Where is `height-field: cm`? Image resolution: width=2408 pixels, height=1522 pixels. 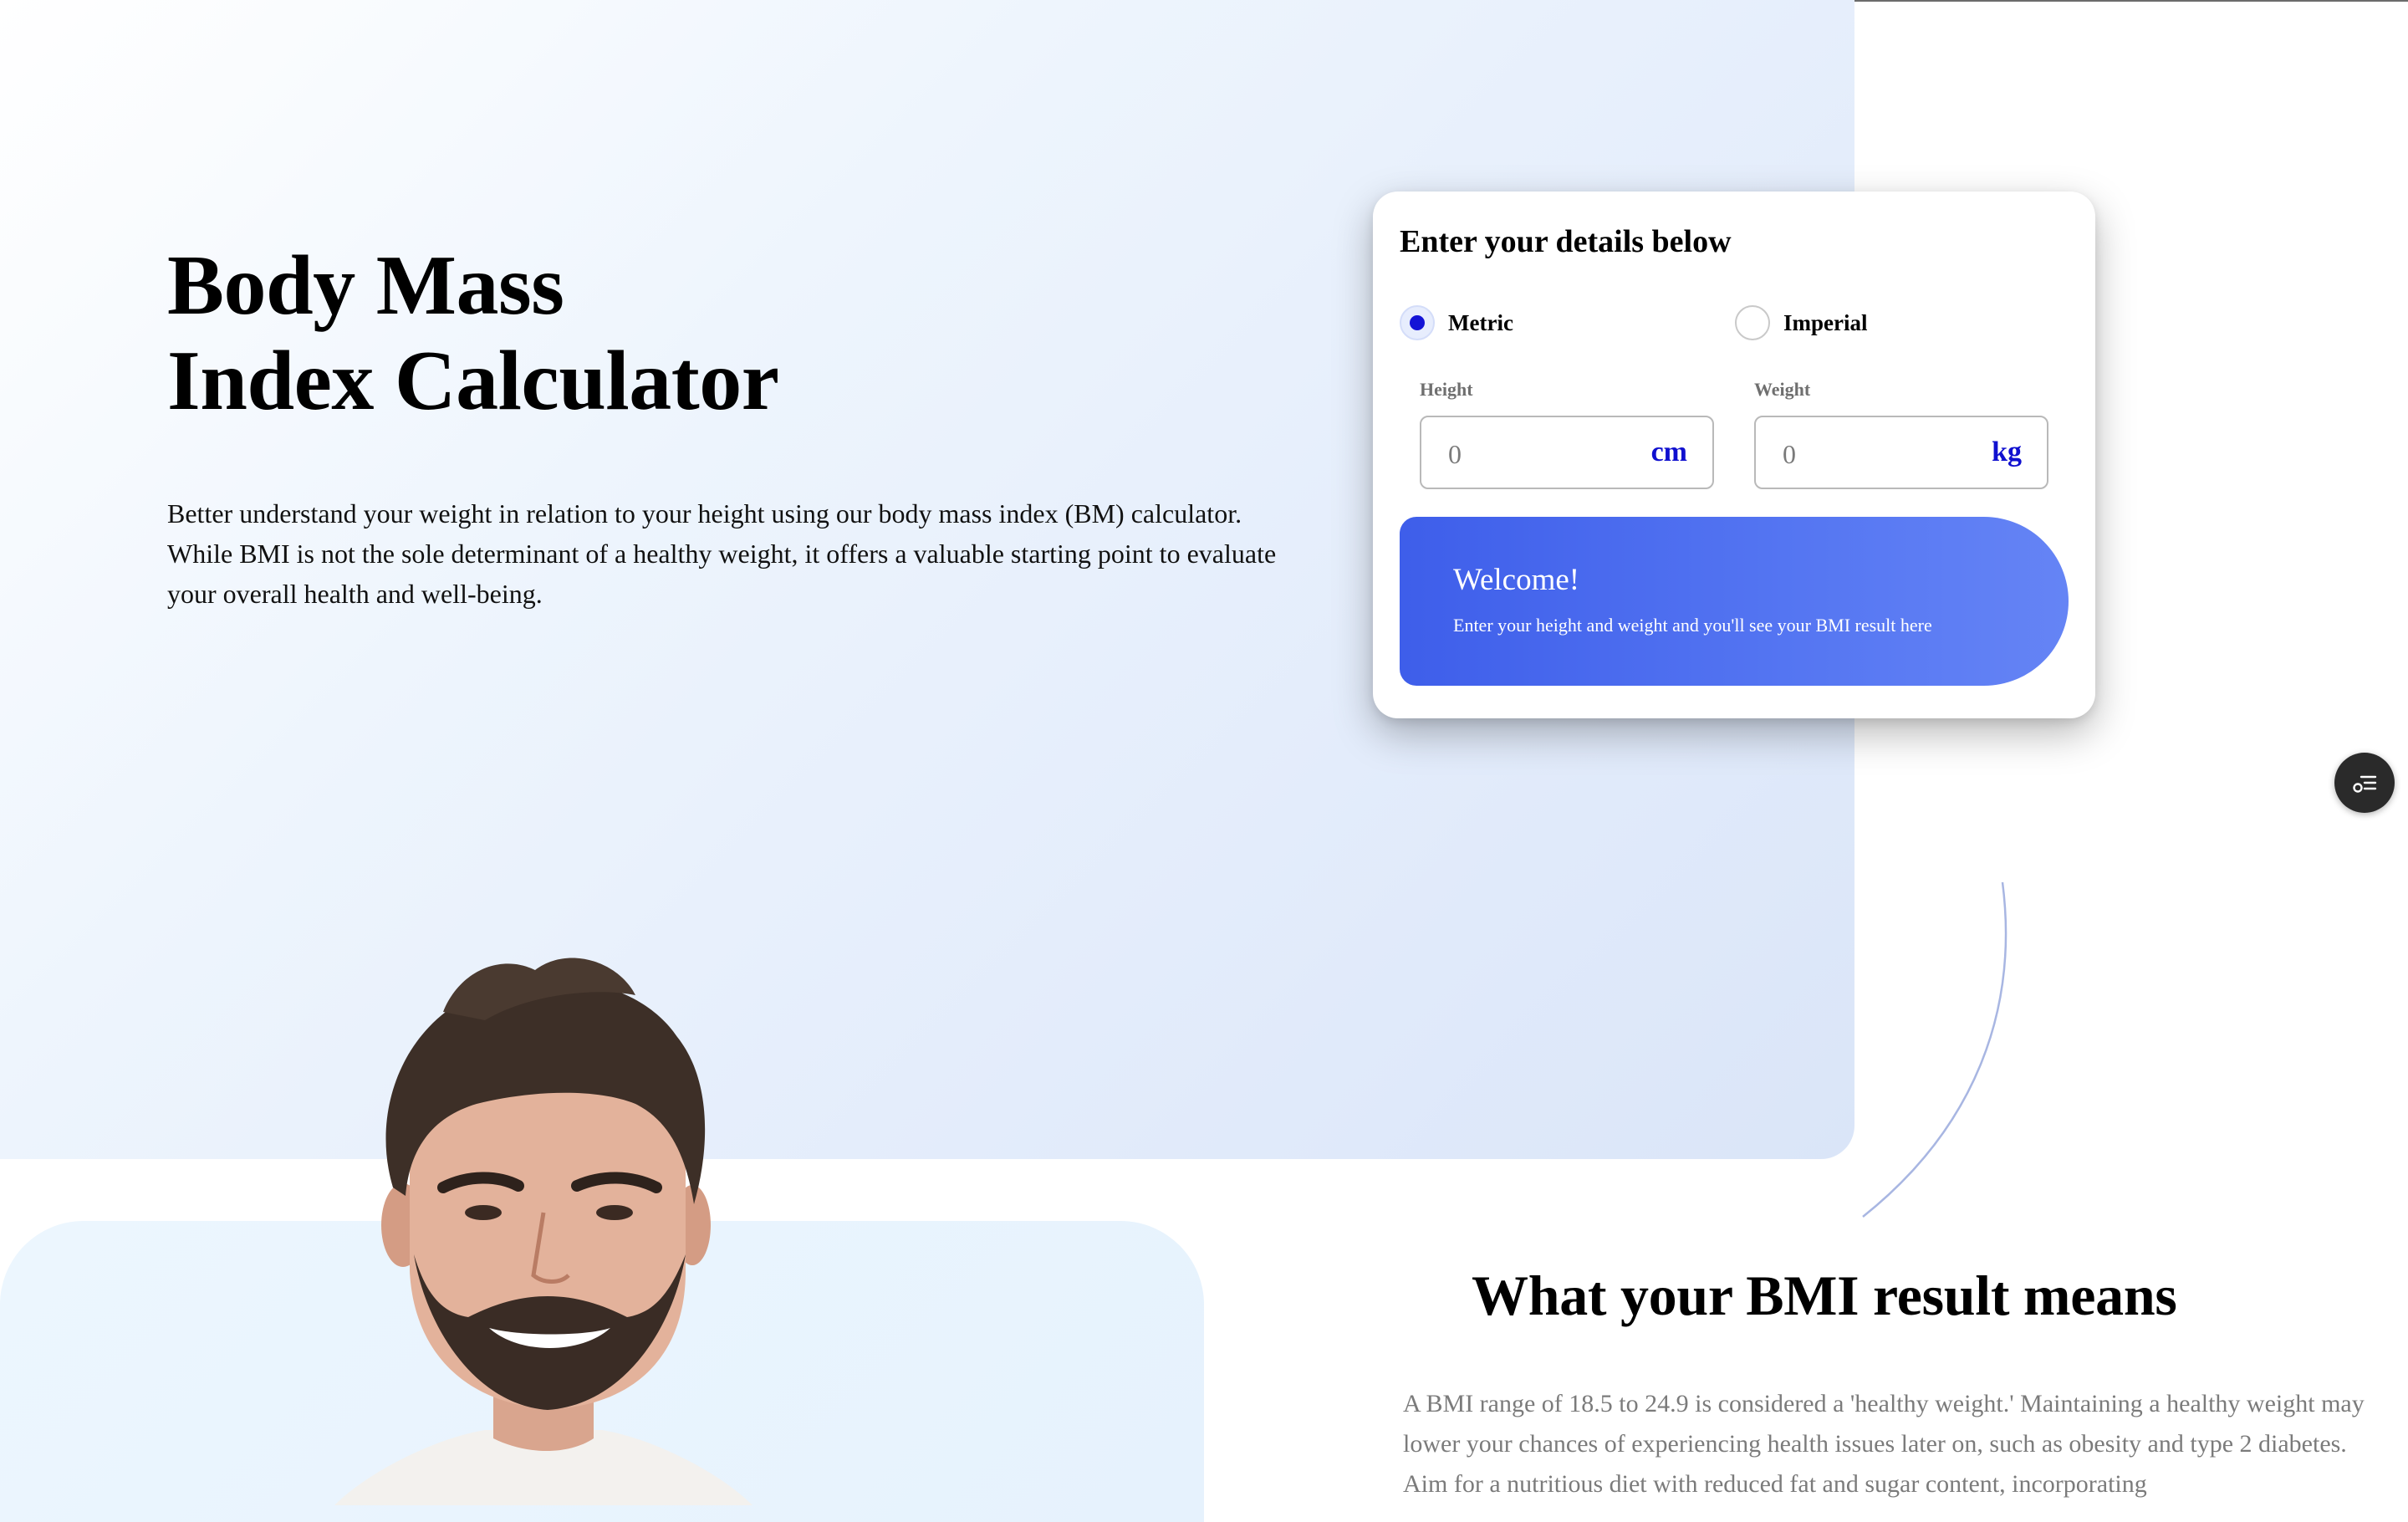 height-field: cm is located at coordinates (1567, 453).